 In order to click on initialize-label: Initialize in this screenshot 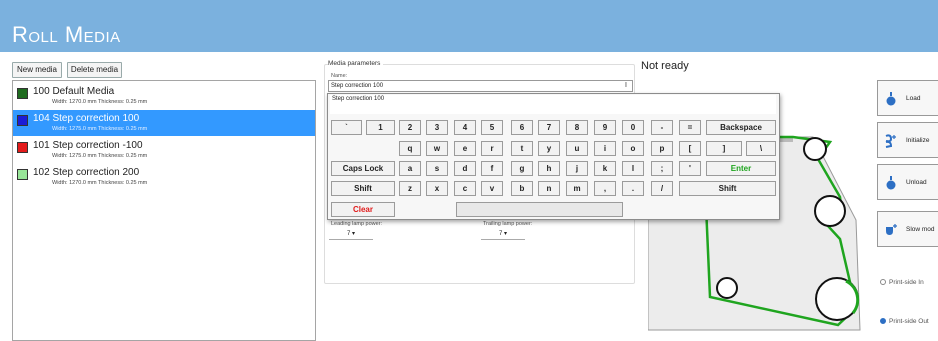, I will do `click(918, 140)`.